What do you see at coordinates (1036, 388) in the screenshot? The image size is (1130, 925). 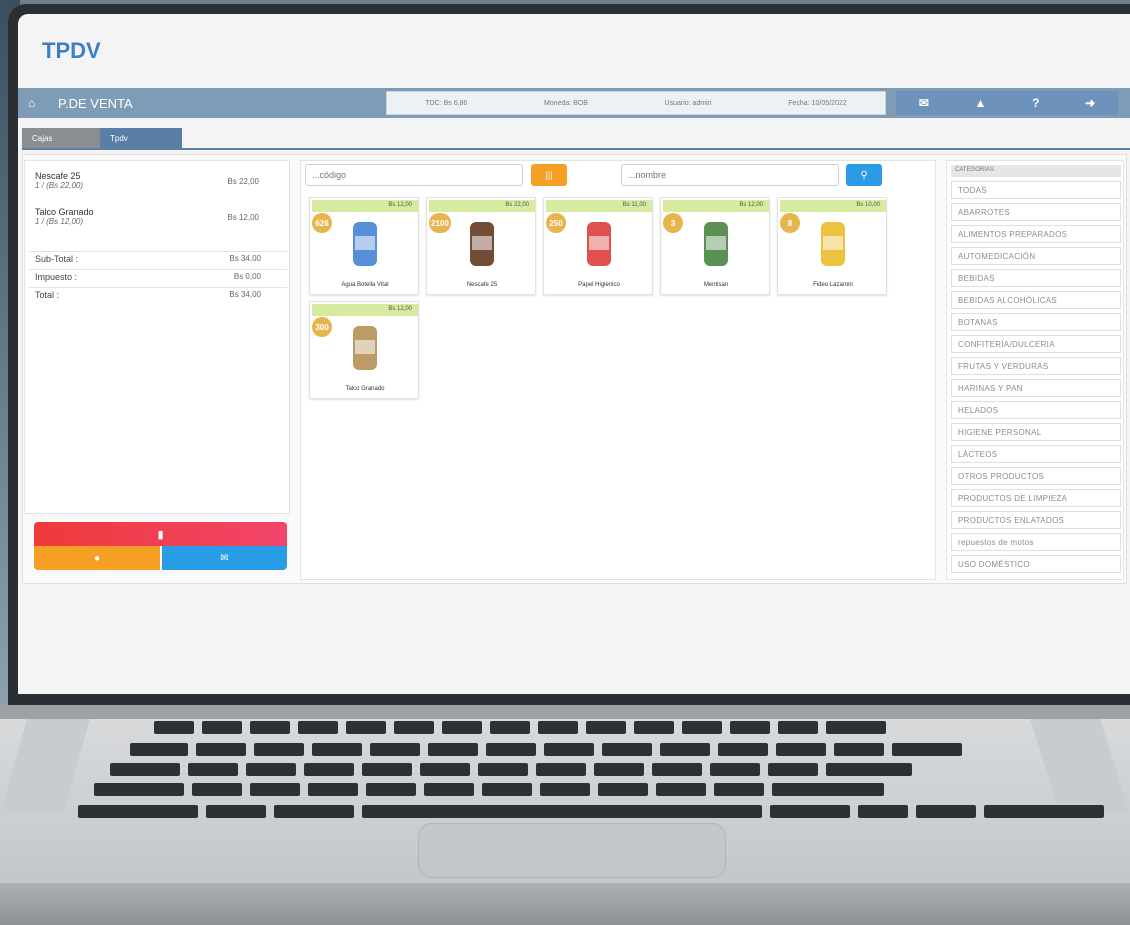 I see `category-item: HARINAS Y PAN` at bounding box center [1036, 388].